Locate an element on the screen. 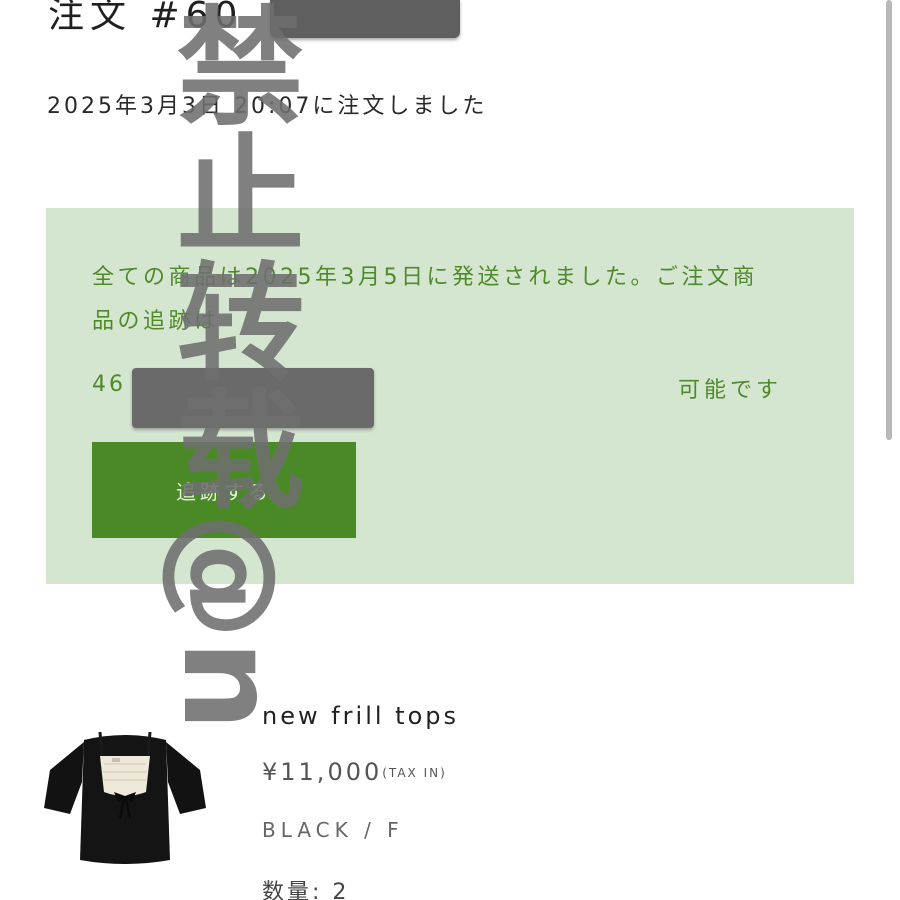 This screenshot has width=900, height=900. tax-note: (TAX IN) is located at coordinates (414, 773).